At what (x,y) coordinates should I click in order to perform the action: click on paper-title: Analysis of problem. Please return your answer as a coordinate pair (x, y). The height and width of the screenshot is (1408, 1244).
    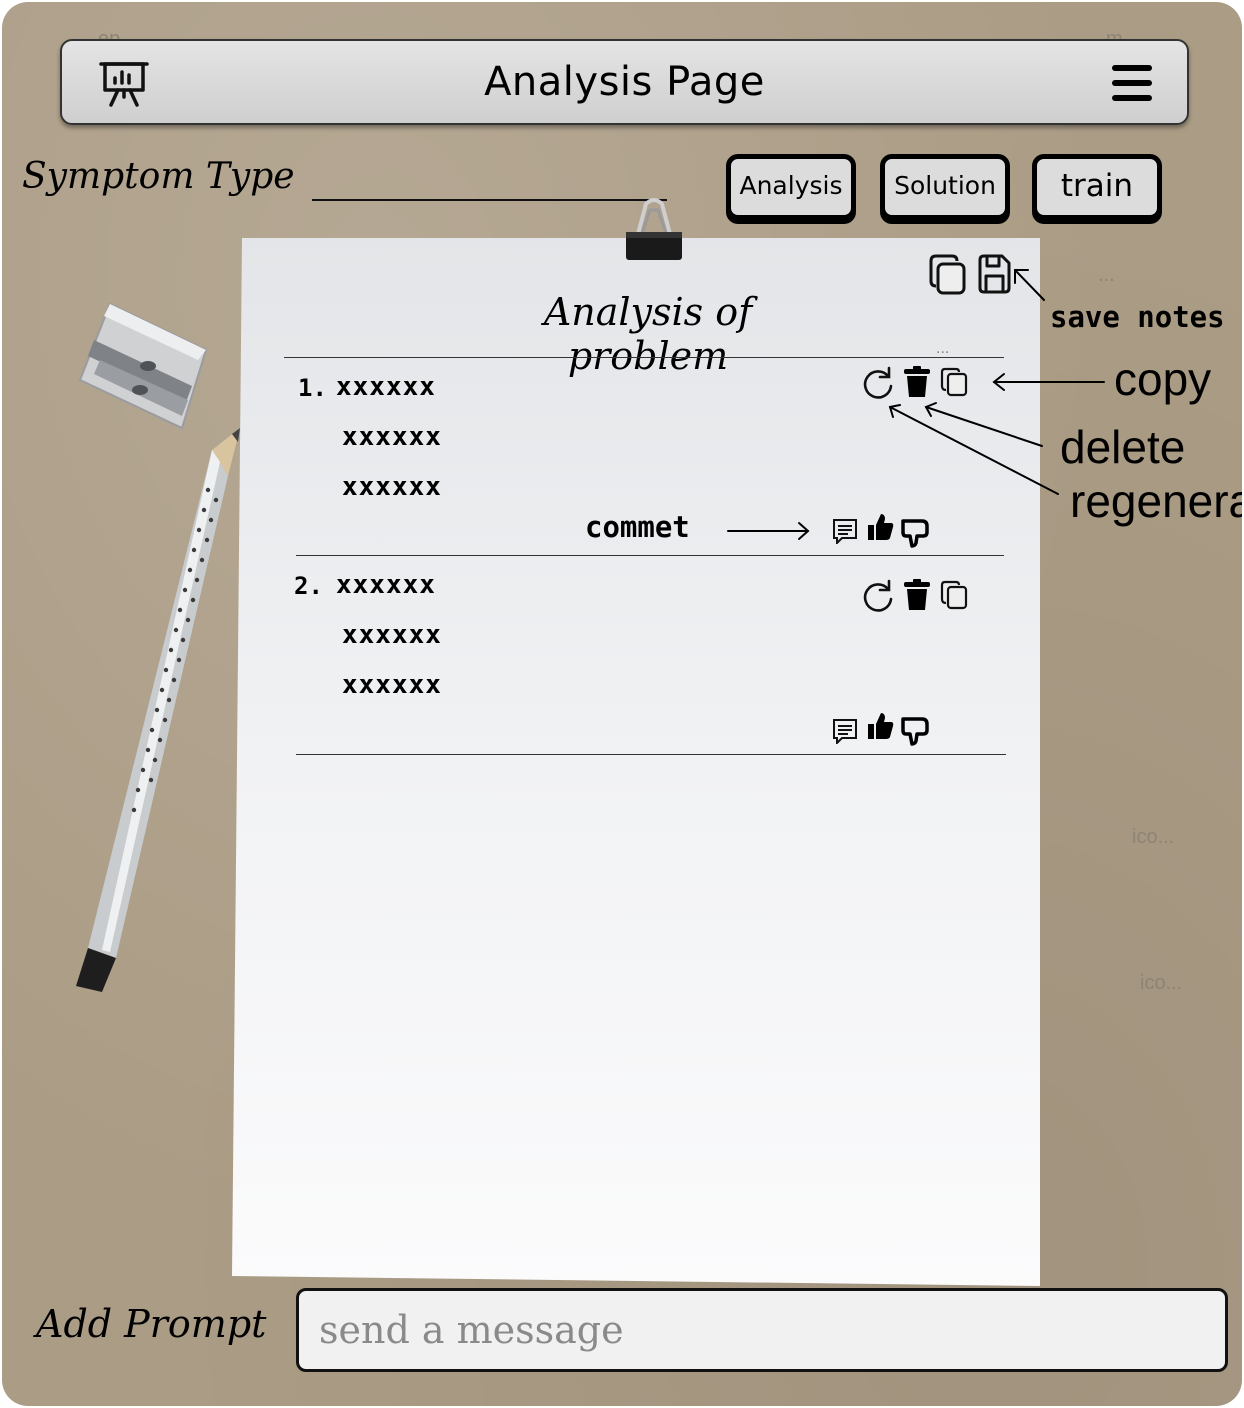
    Looking at the image, I should click on (648, 334).